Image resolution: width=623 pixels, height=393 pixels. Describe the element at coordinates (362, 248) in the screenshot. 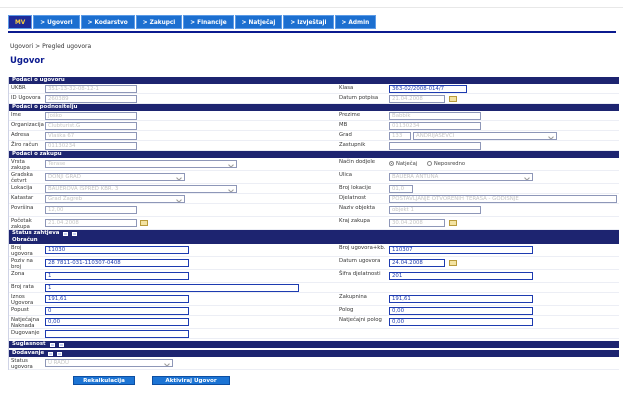

I see `label-brojkb: Broj ugovora+kb.` at that location.